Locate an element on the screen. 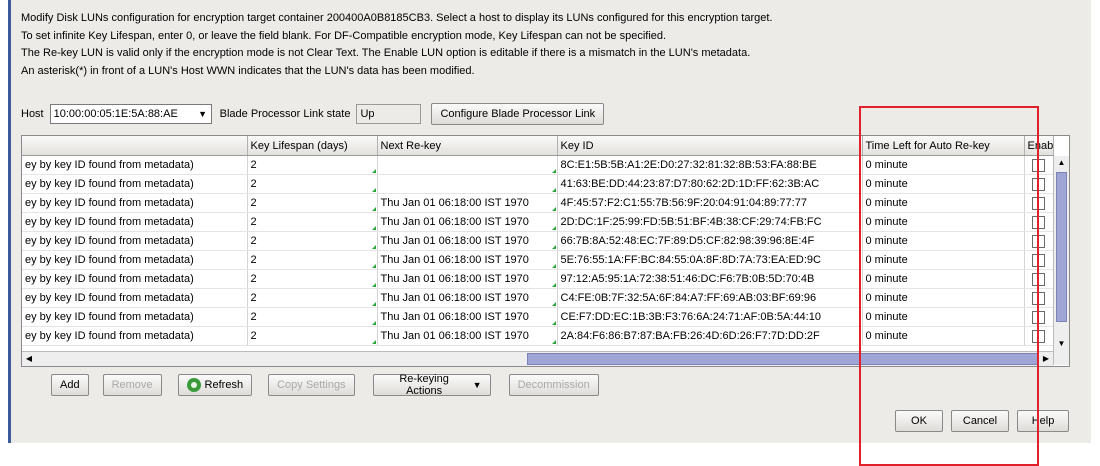  link-state-field: Up is located at coordinates (389, 114).